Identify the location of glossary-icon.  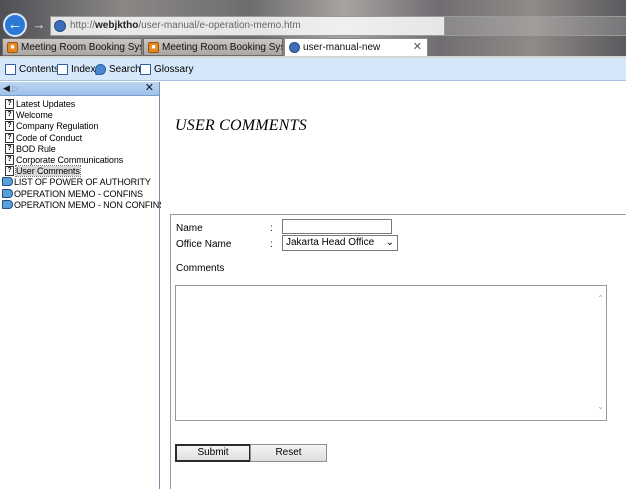
(145, 69).